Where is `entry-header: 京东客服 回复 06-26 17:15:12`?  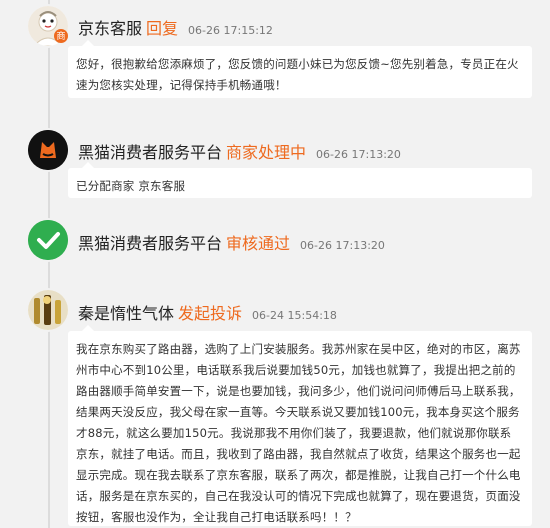
entry-header: 京东客服 回复 06-26 17:15:12 is located at coordinates (175, 27).